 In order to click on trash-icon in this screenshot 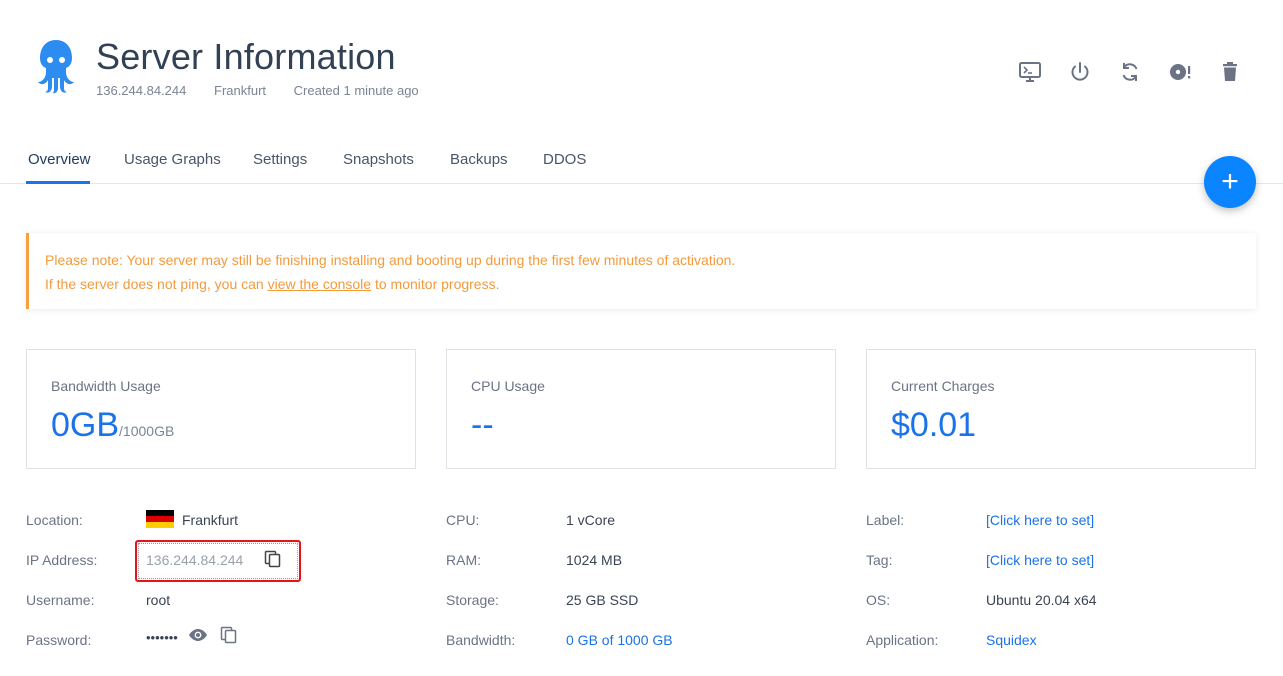, I will do `click(1230, 71)`.